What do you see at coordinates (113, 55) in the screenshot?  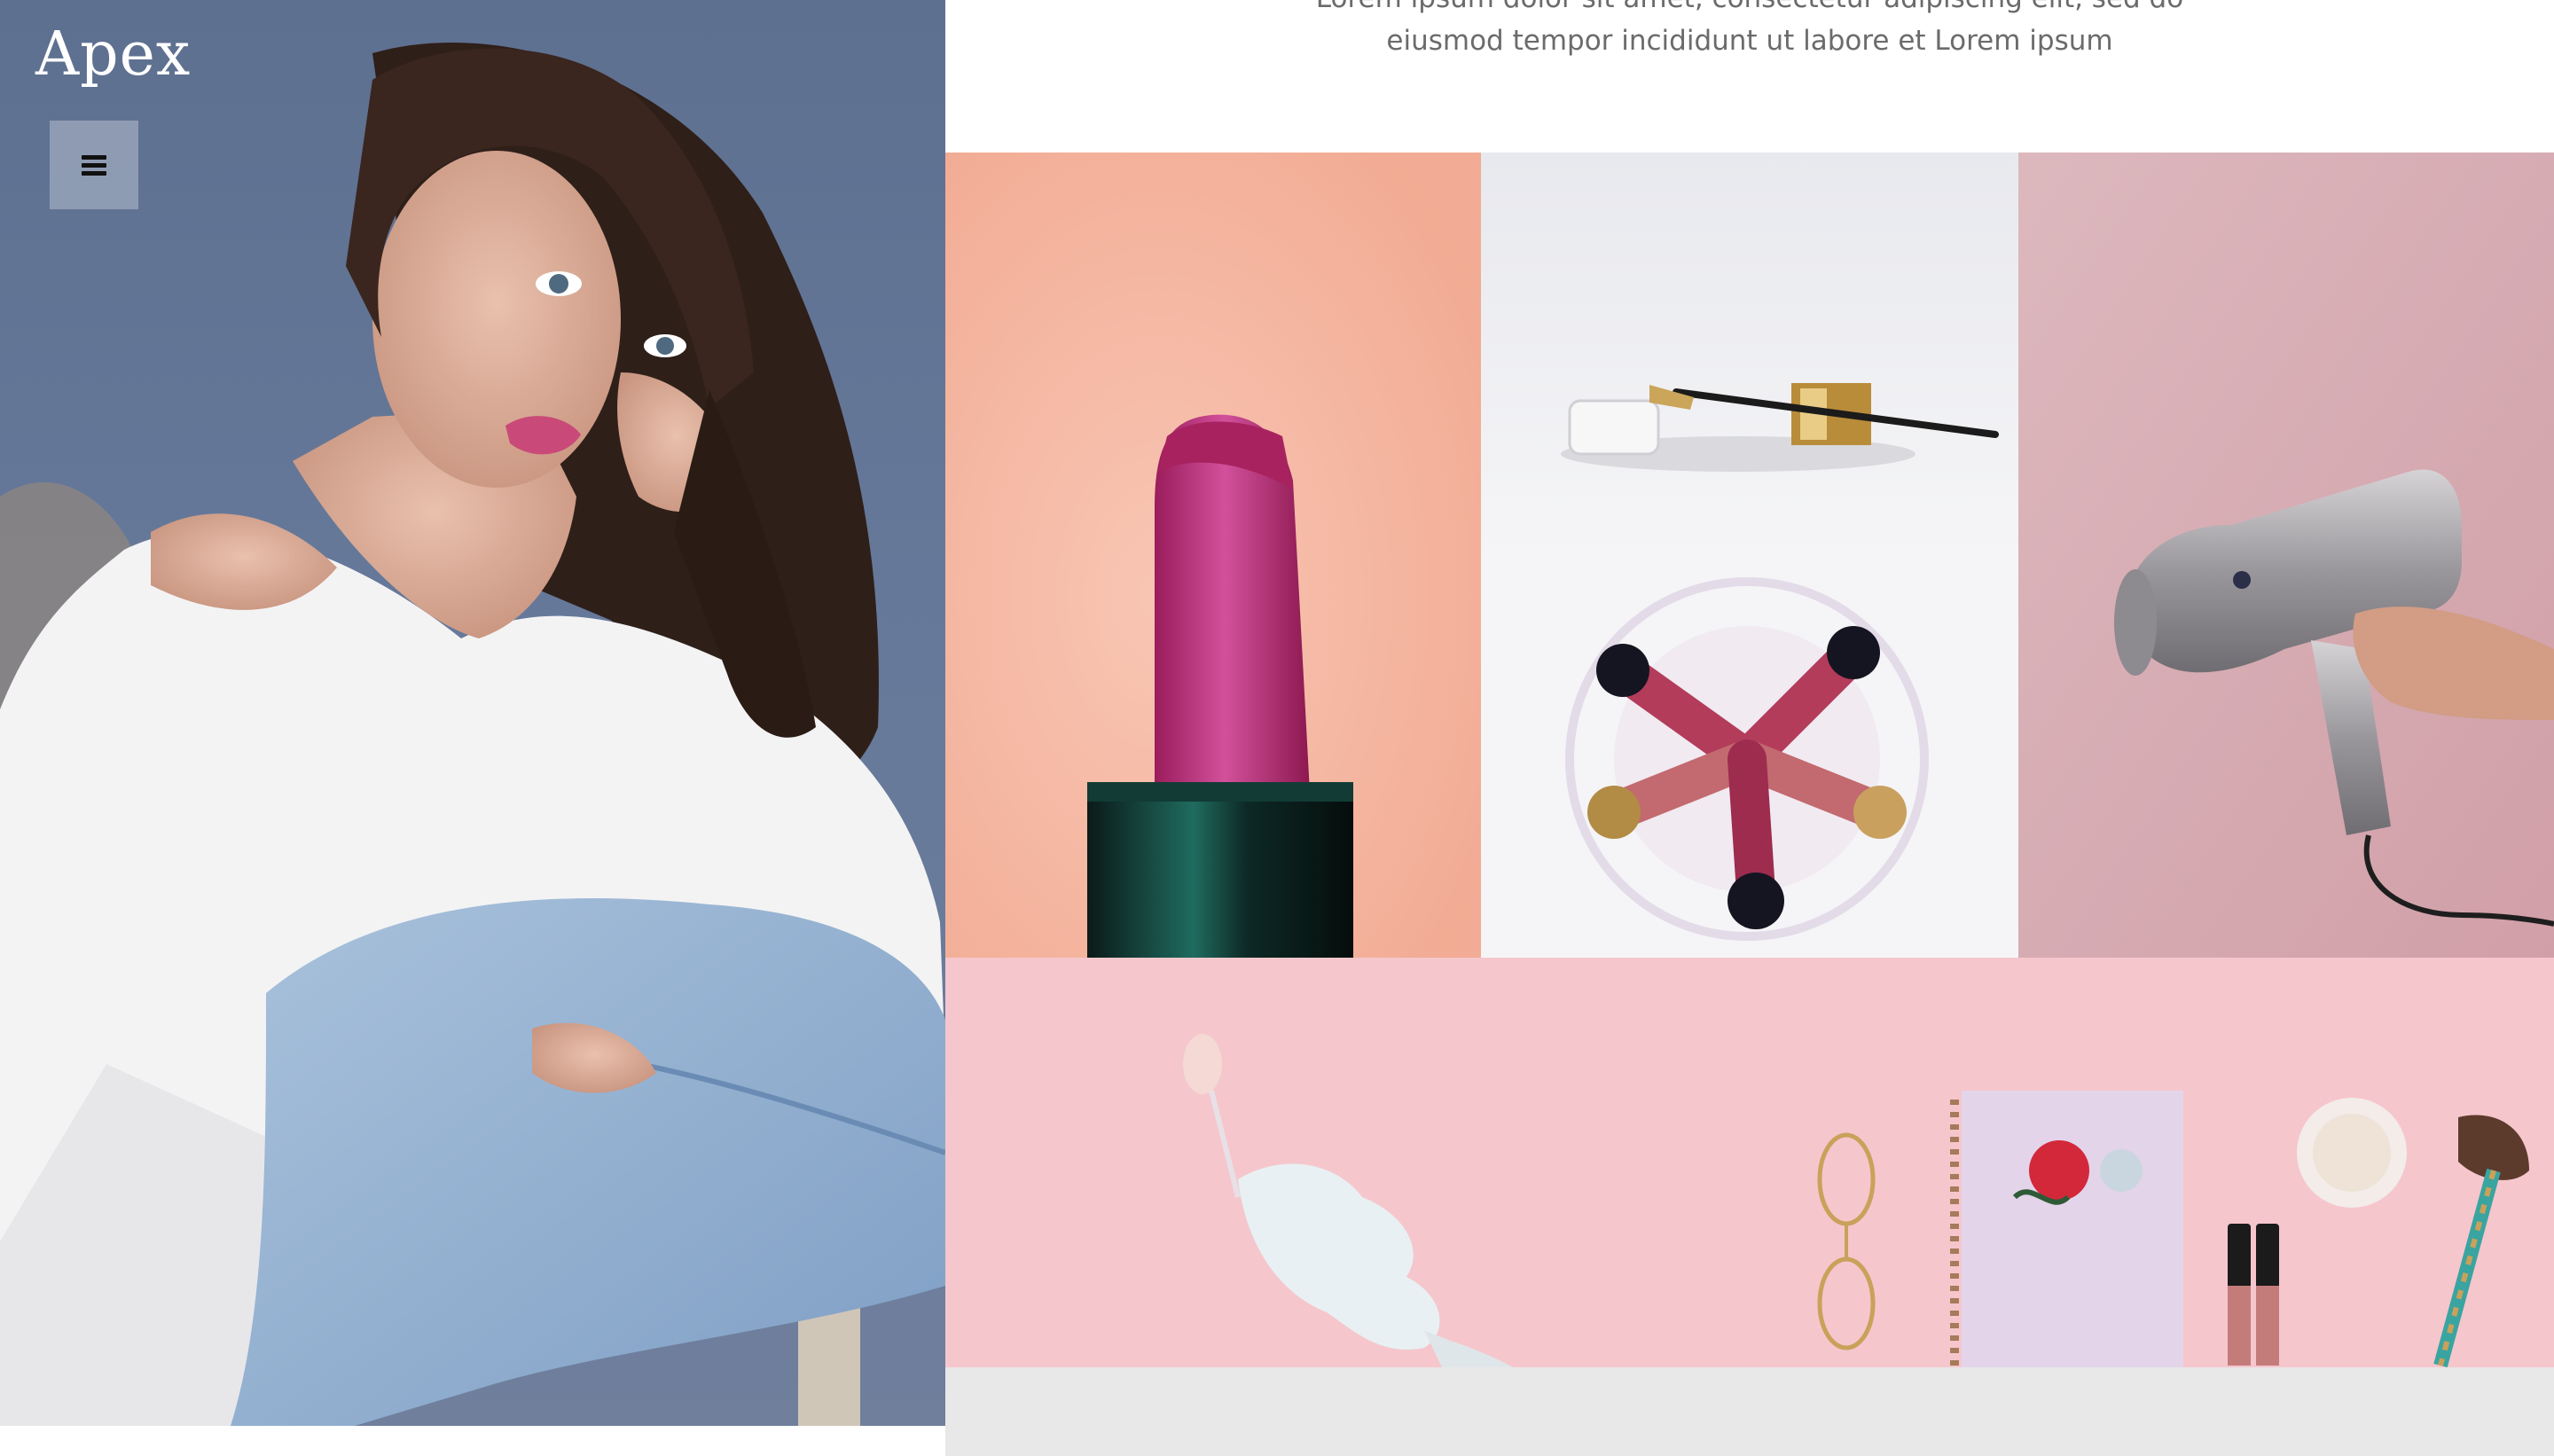 I see `brand-logo: Apex` at bounding box center [113, 55].